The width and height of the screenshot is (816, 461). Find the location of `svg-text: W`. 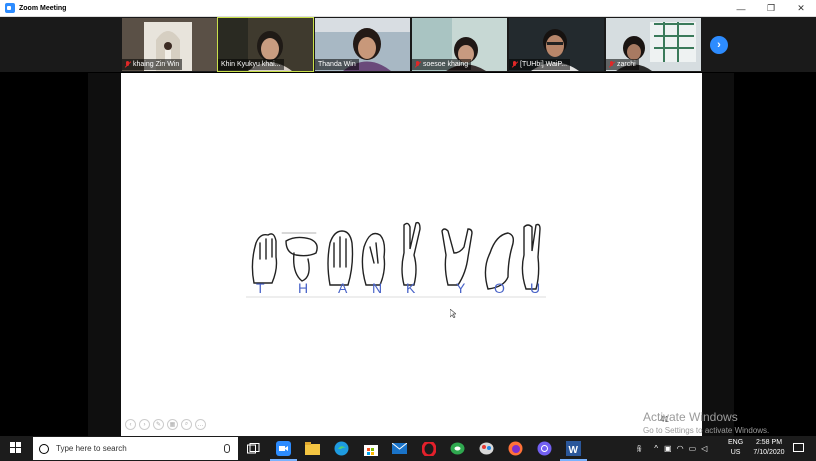

svg-text: W is located at coordinates (574, 450).